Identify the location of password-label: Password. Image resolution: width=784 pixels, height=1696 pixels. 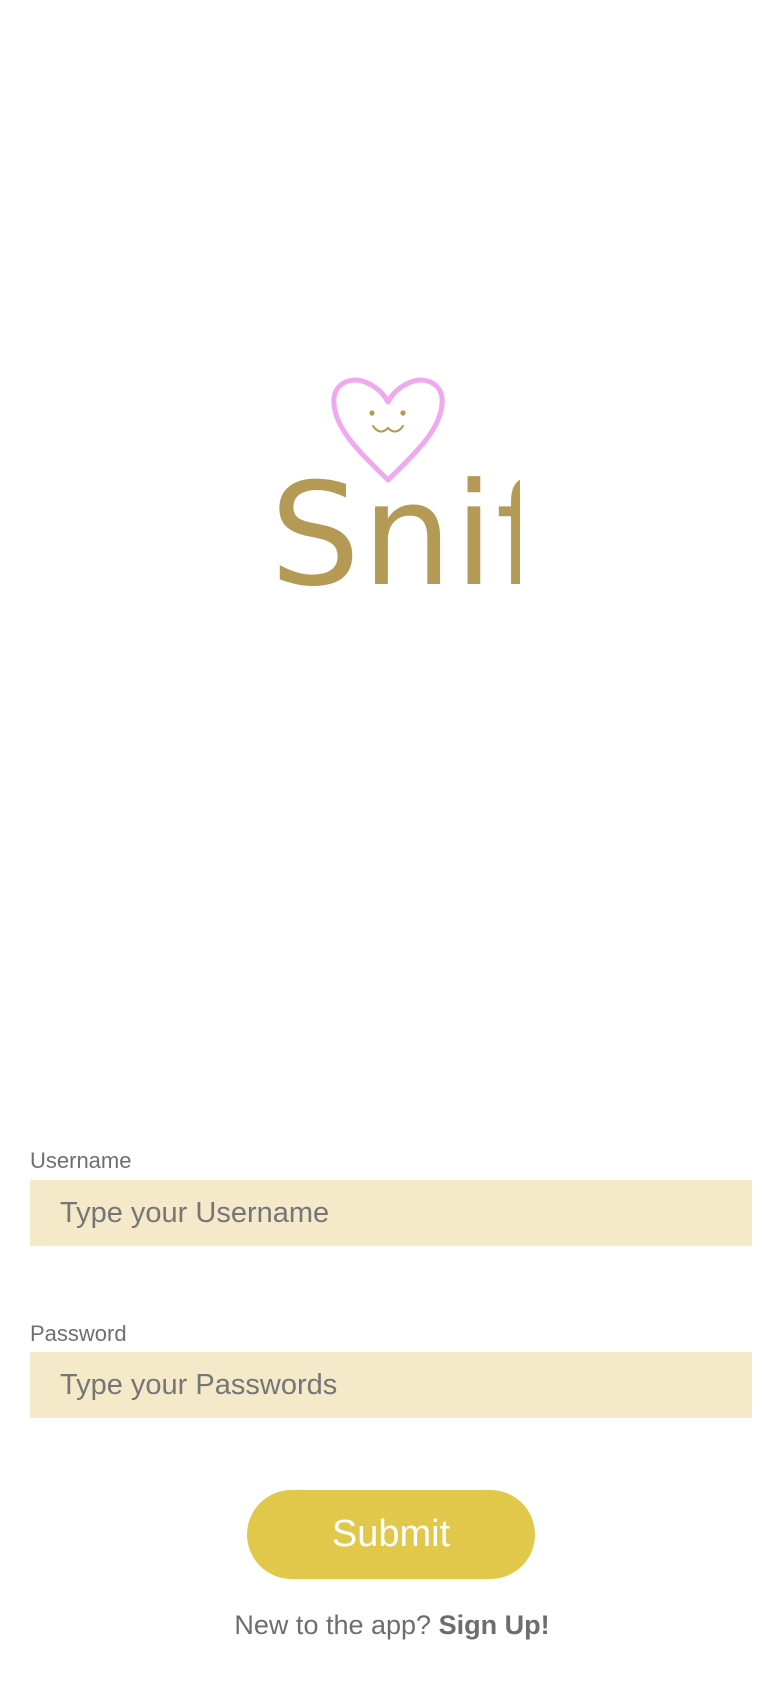
(78, 1333).